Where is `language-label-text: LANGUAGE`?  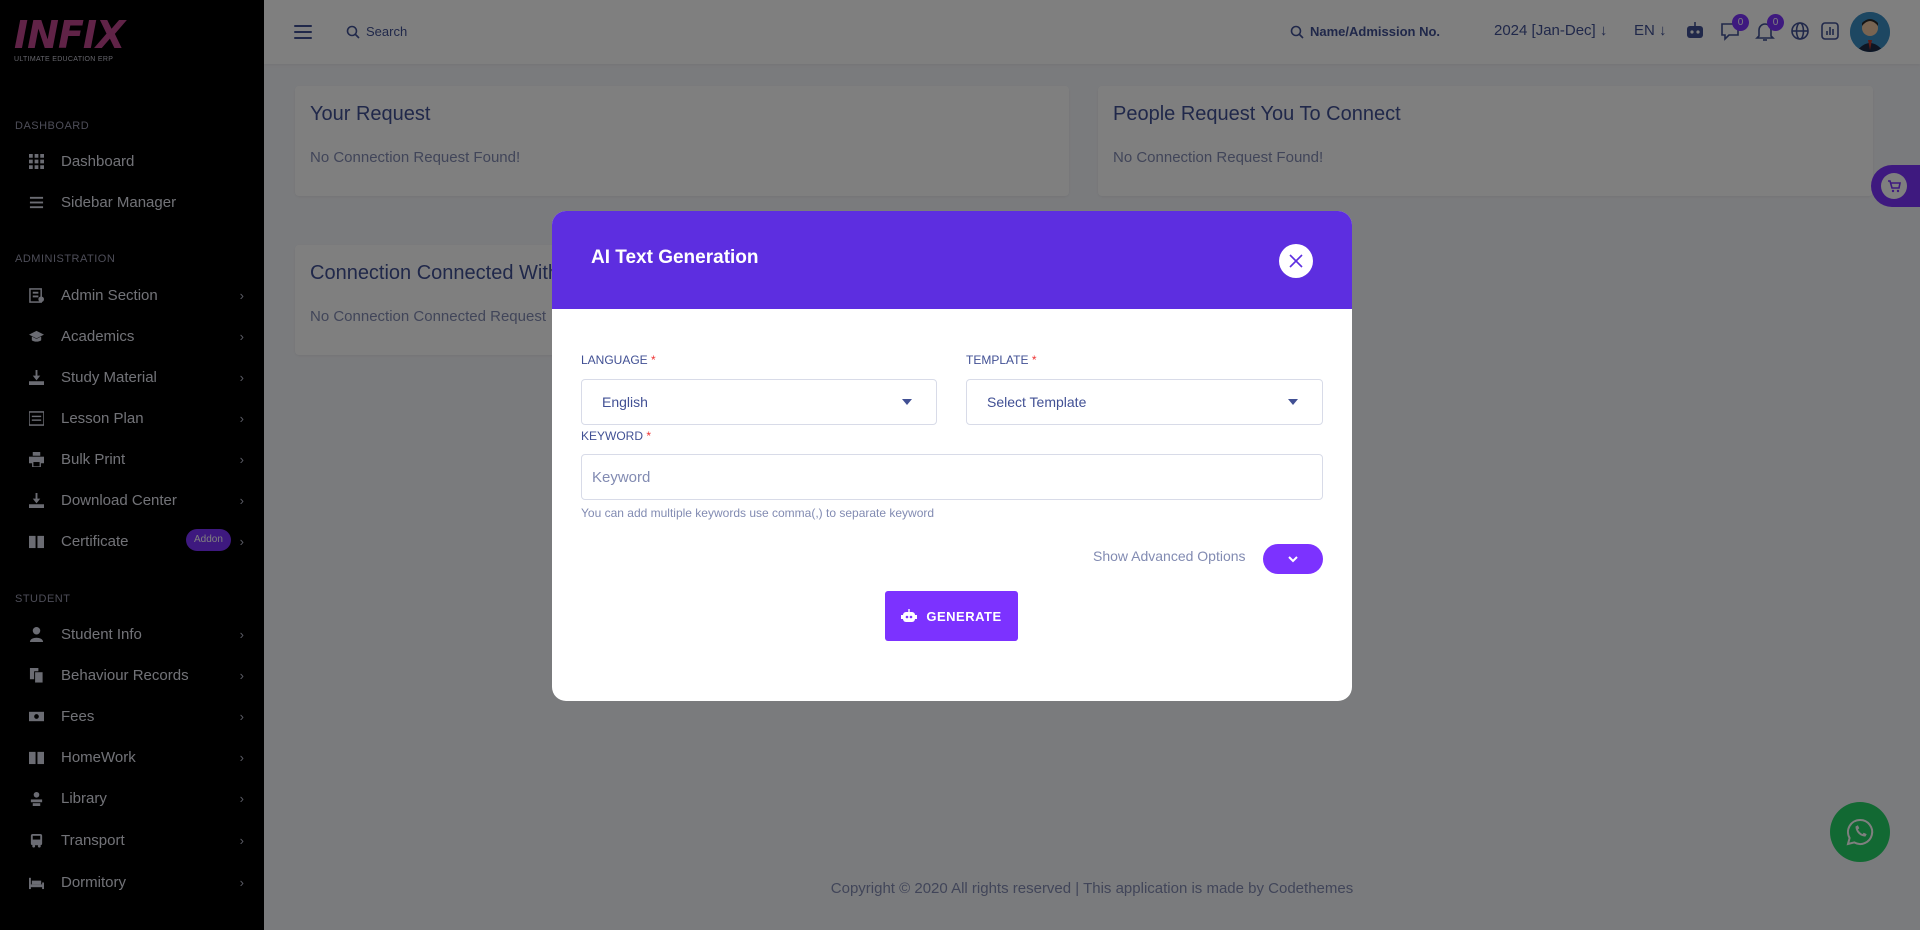 language-label-text: LANGUAGE is located at coordinates (614, 360).